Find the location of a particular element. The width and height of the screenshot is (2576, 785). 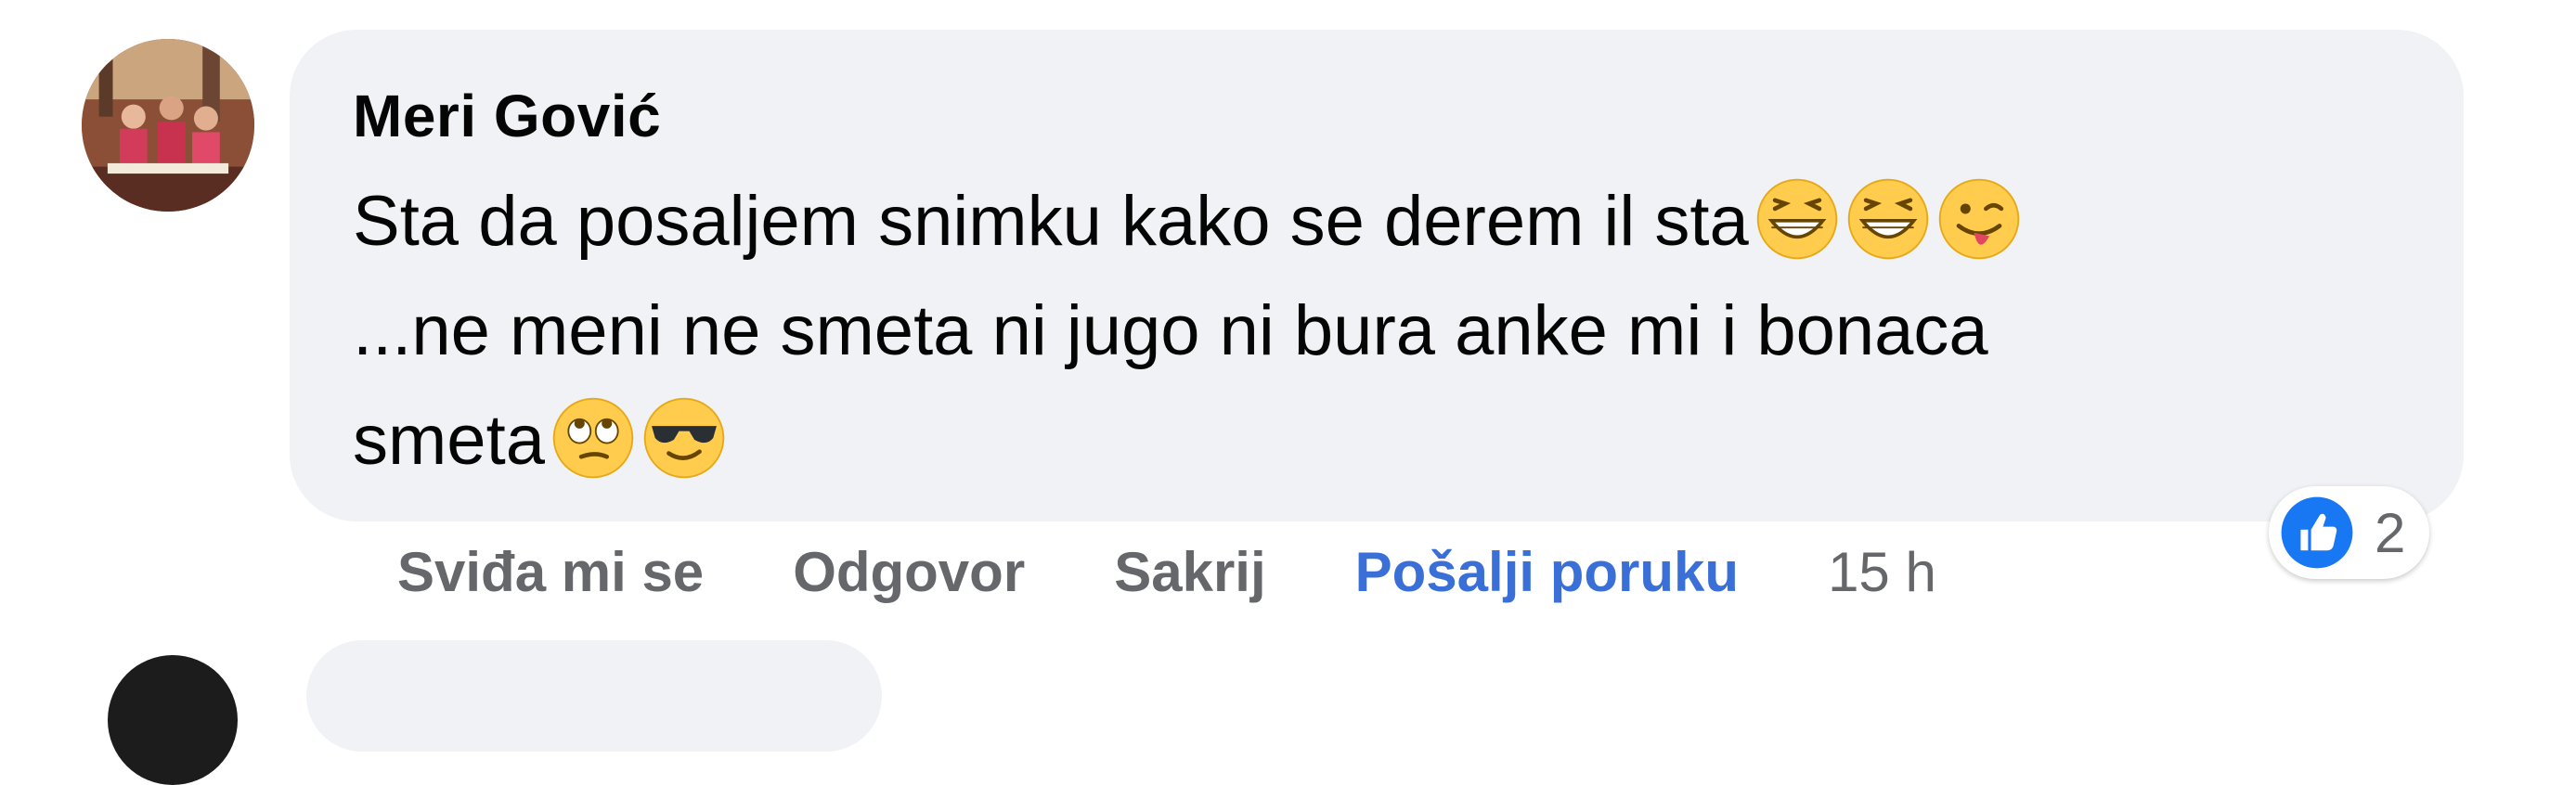

face-with-rolling-eyes-icon is located at coordinates (593, 438).